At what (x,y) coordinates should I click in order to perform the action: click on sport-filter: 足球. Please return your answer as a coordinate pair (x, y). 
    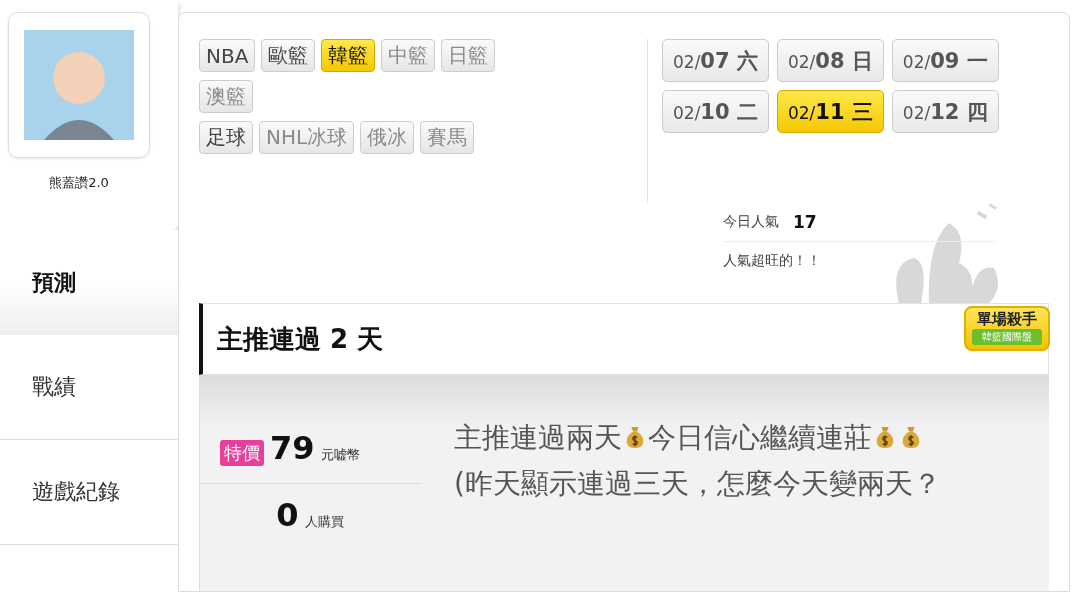
    Looking at the image, I should click on (226, 137).